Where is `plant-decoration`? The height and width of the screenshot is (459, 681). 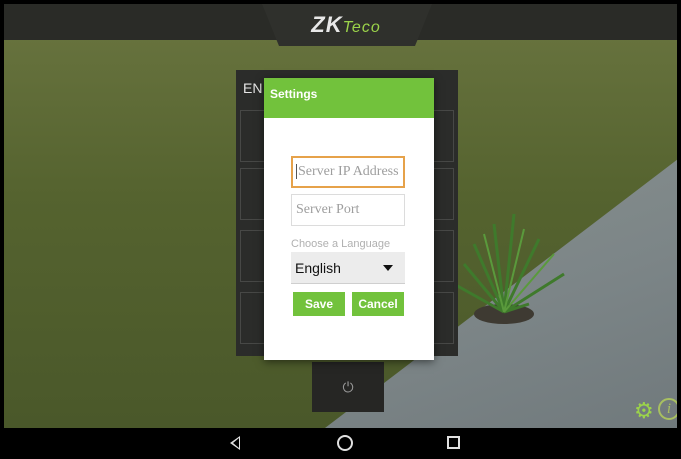
plant-decoration is located at coordinates (509, 268).